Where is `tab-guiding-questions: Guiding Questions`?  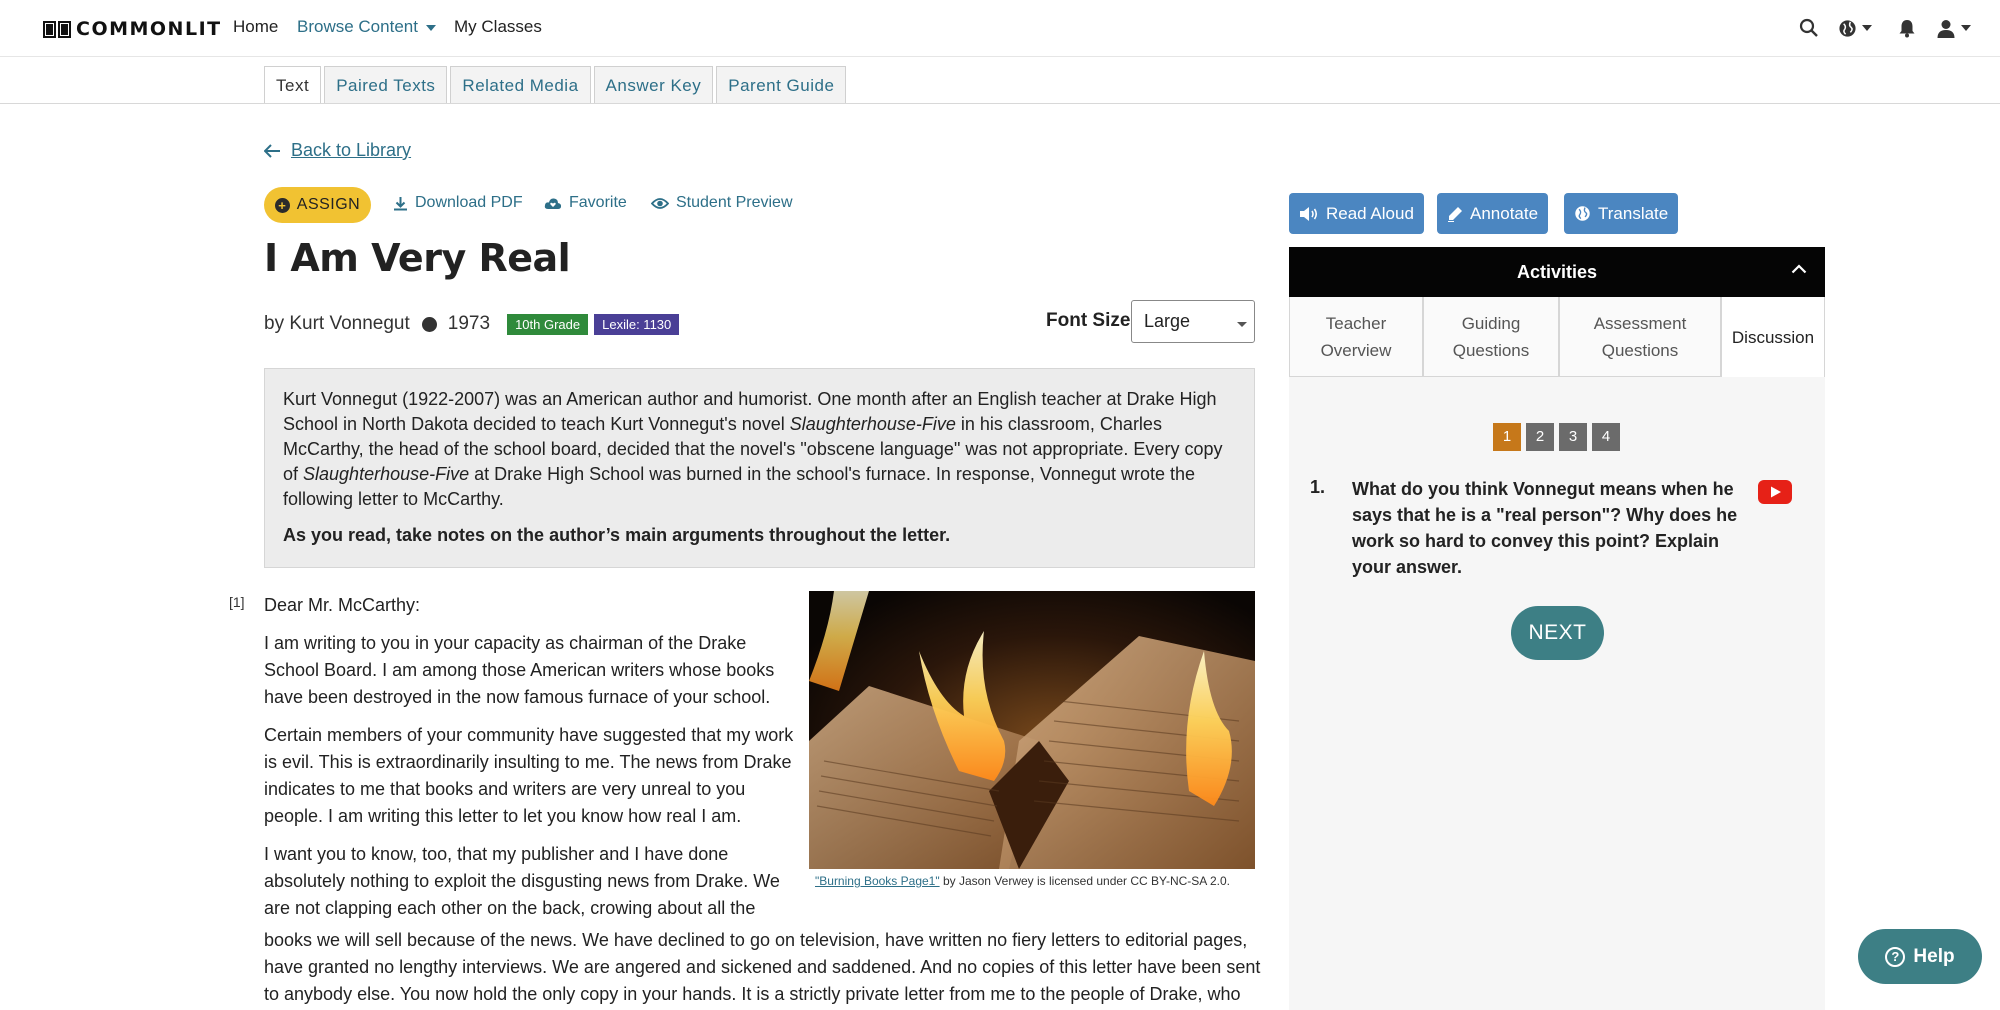
tab-guiding-questions: Guiding Questions is located at coordinates (1491, 337).